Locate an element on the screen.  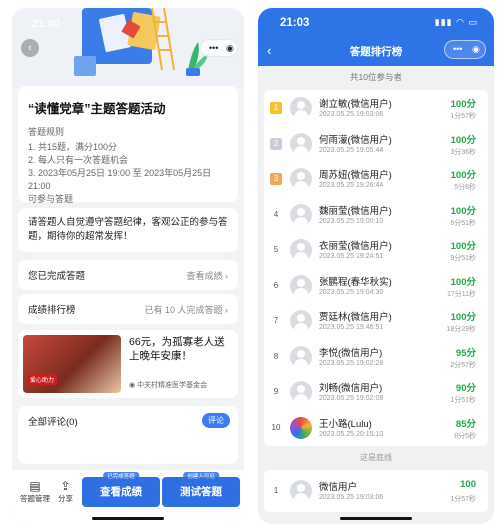
status-icons: ▮▮▮ ◠ ▭ is located at coordinates (456, 22).